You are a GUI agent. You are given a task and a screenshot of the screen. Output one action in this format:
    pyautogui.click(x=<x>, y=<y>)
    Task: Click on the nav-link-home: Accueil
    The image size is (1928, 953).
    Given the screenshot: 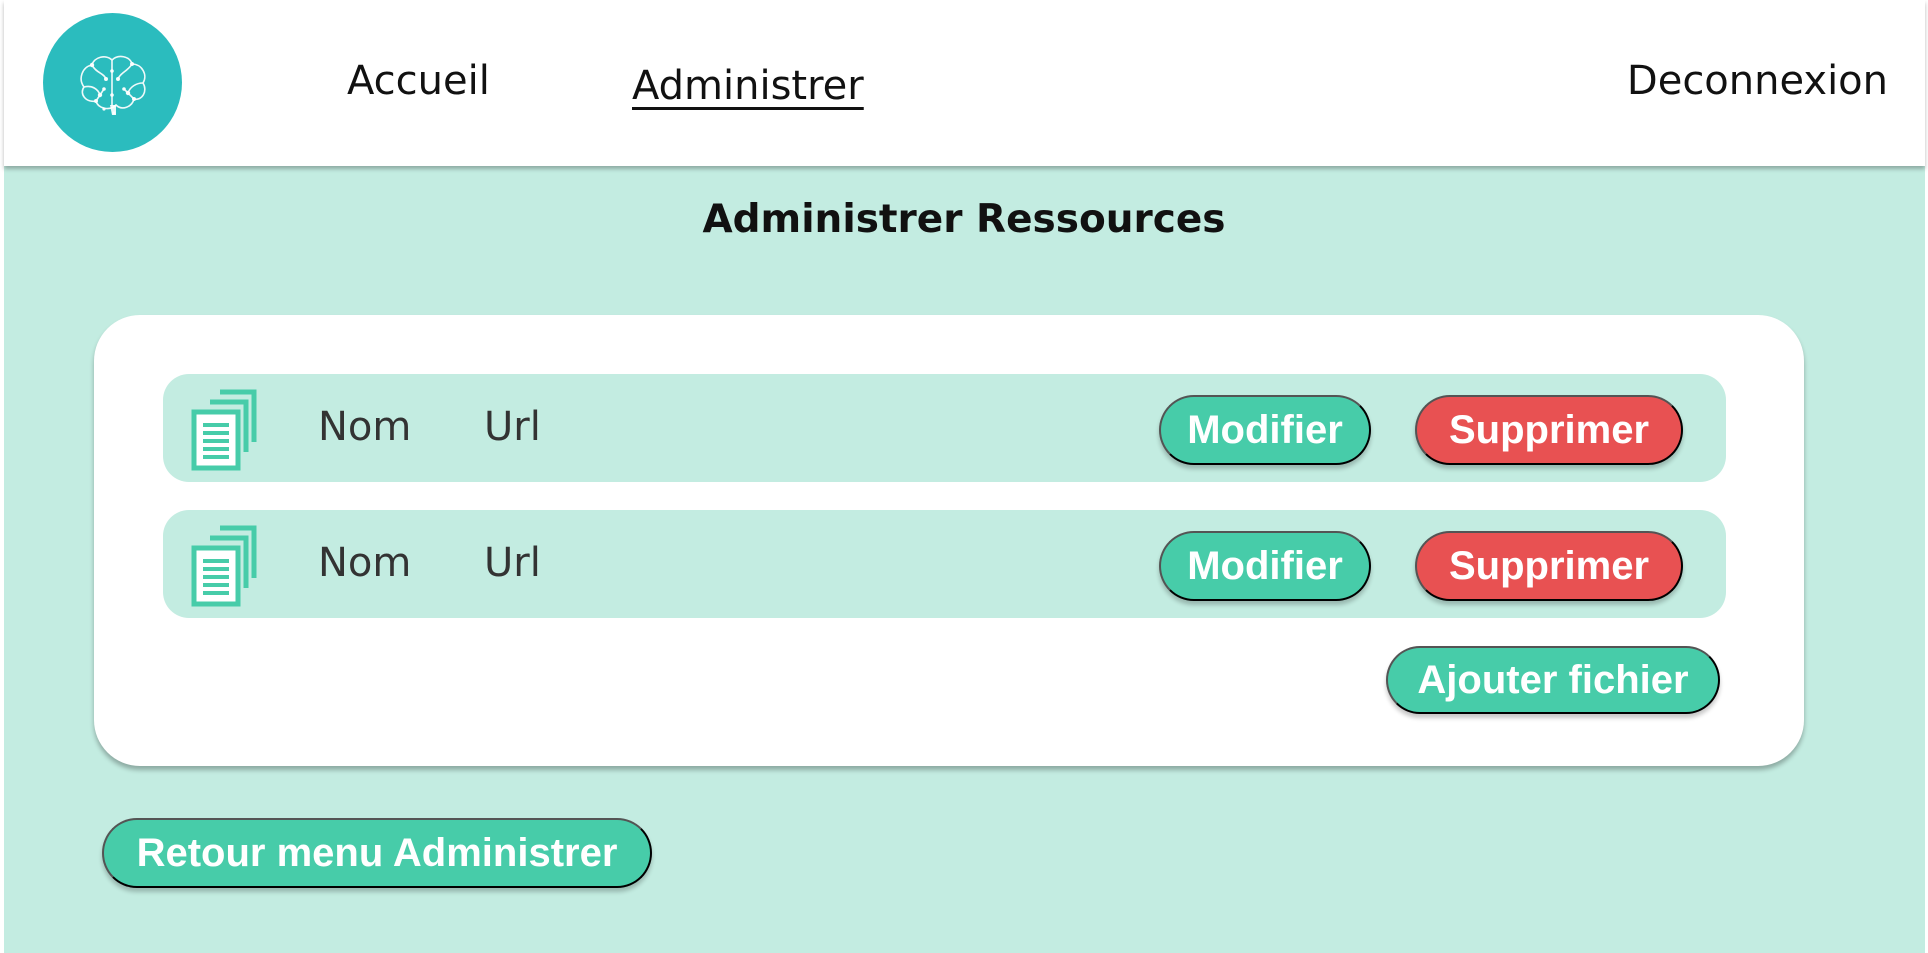 What is the action you would take?
    pyautogui.click(x=418, y=81)
    